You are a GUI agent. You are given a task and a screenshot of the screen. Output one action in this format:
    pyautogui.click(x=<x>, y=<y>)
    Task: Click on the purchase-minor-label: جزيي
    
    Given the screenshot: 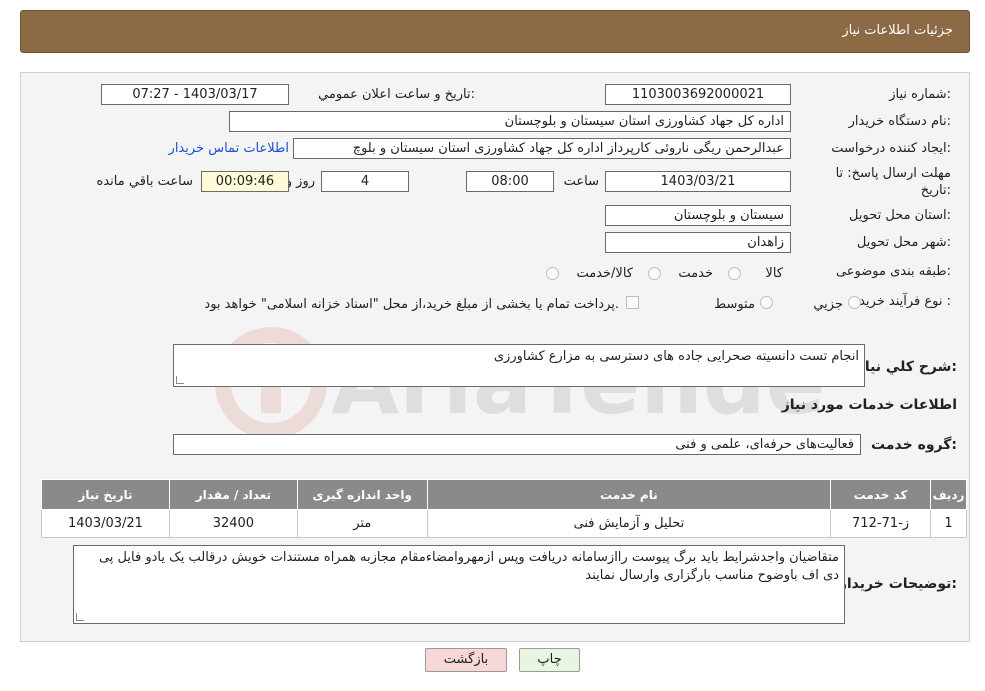 What is the action you would take?
    pyautogui.click(x=828, y=304)
    